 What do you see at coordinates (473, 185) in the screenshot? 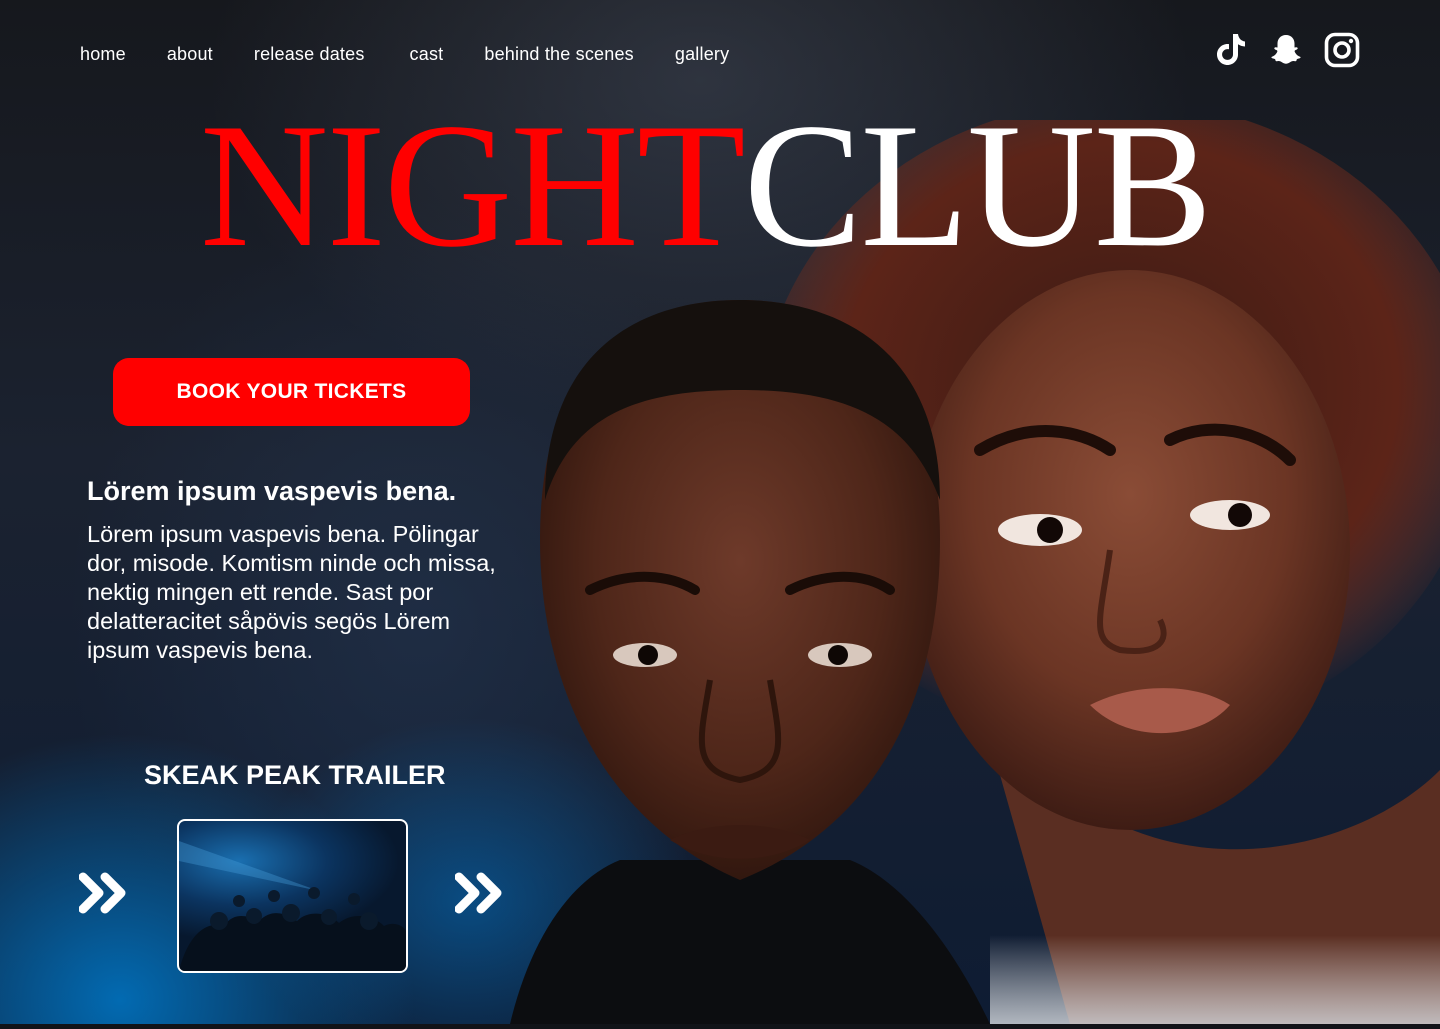
I see `title-night: NIGHT` at bounding box center [473, 185].